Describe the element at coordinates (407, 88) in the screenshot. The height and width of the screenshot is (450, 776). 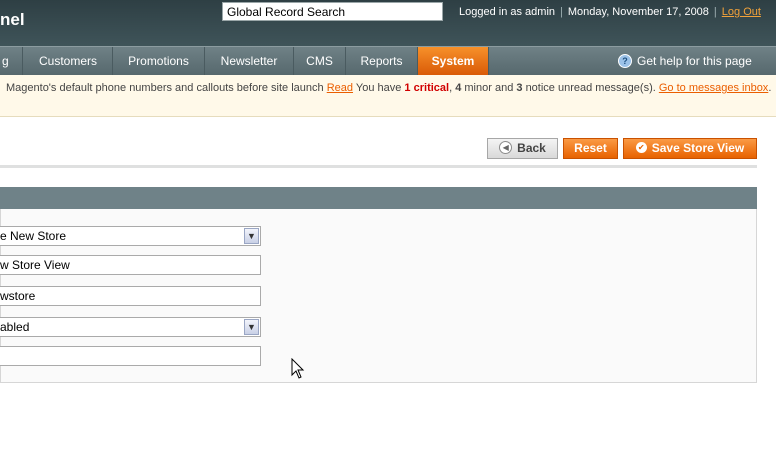
I see `critical-count: 1` at that location.